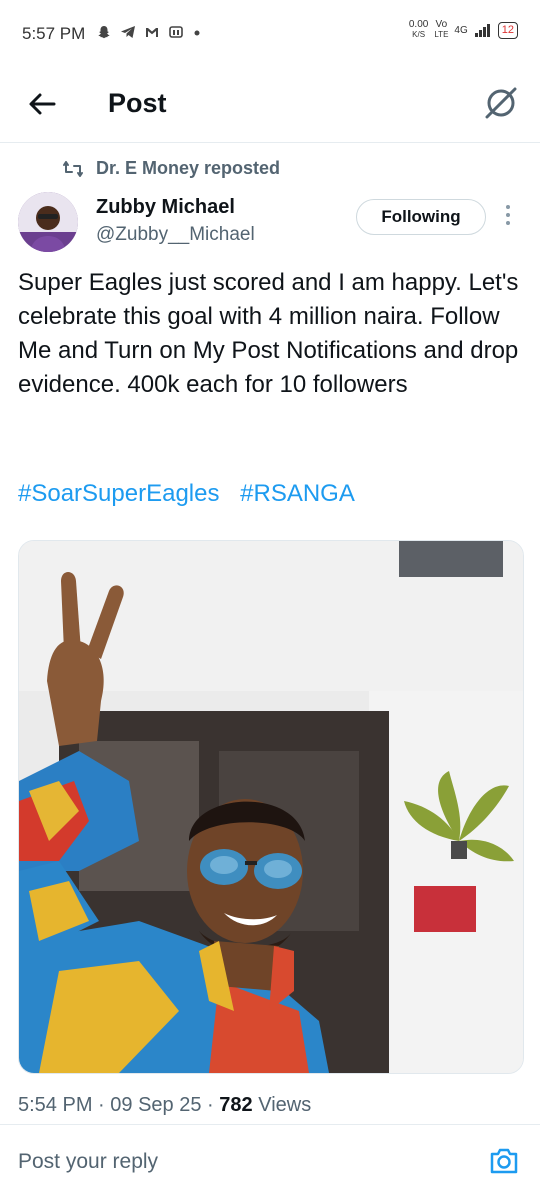 The height and width of the screenshot is (1200, 540). What do you see at coordinates (270, 35) in the screenshot?
I see `status-bar: 5:57 PM 0.00 K/S Vo LTE 4G 12` at bounding box center [270, 35].